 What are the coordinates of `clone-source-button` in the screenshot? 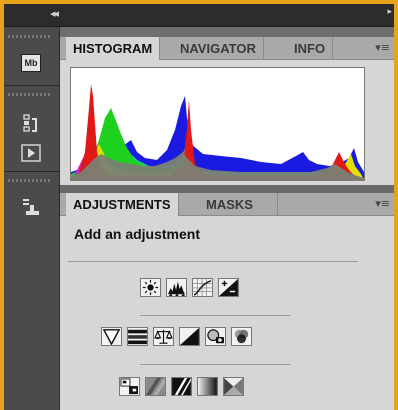 It's located at (31, 207).